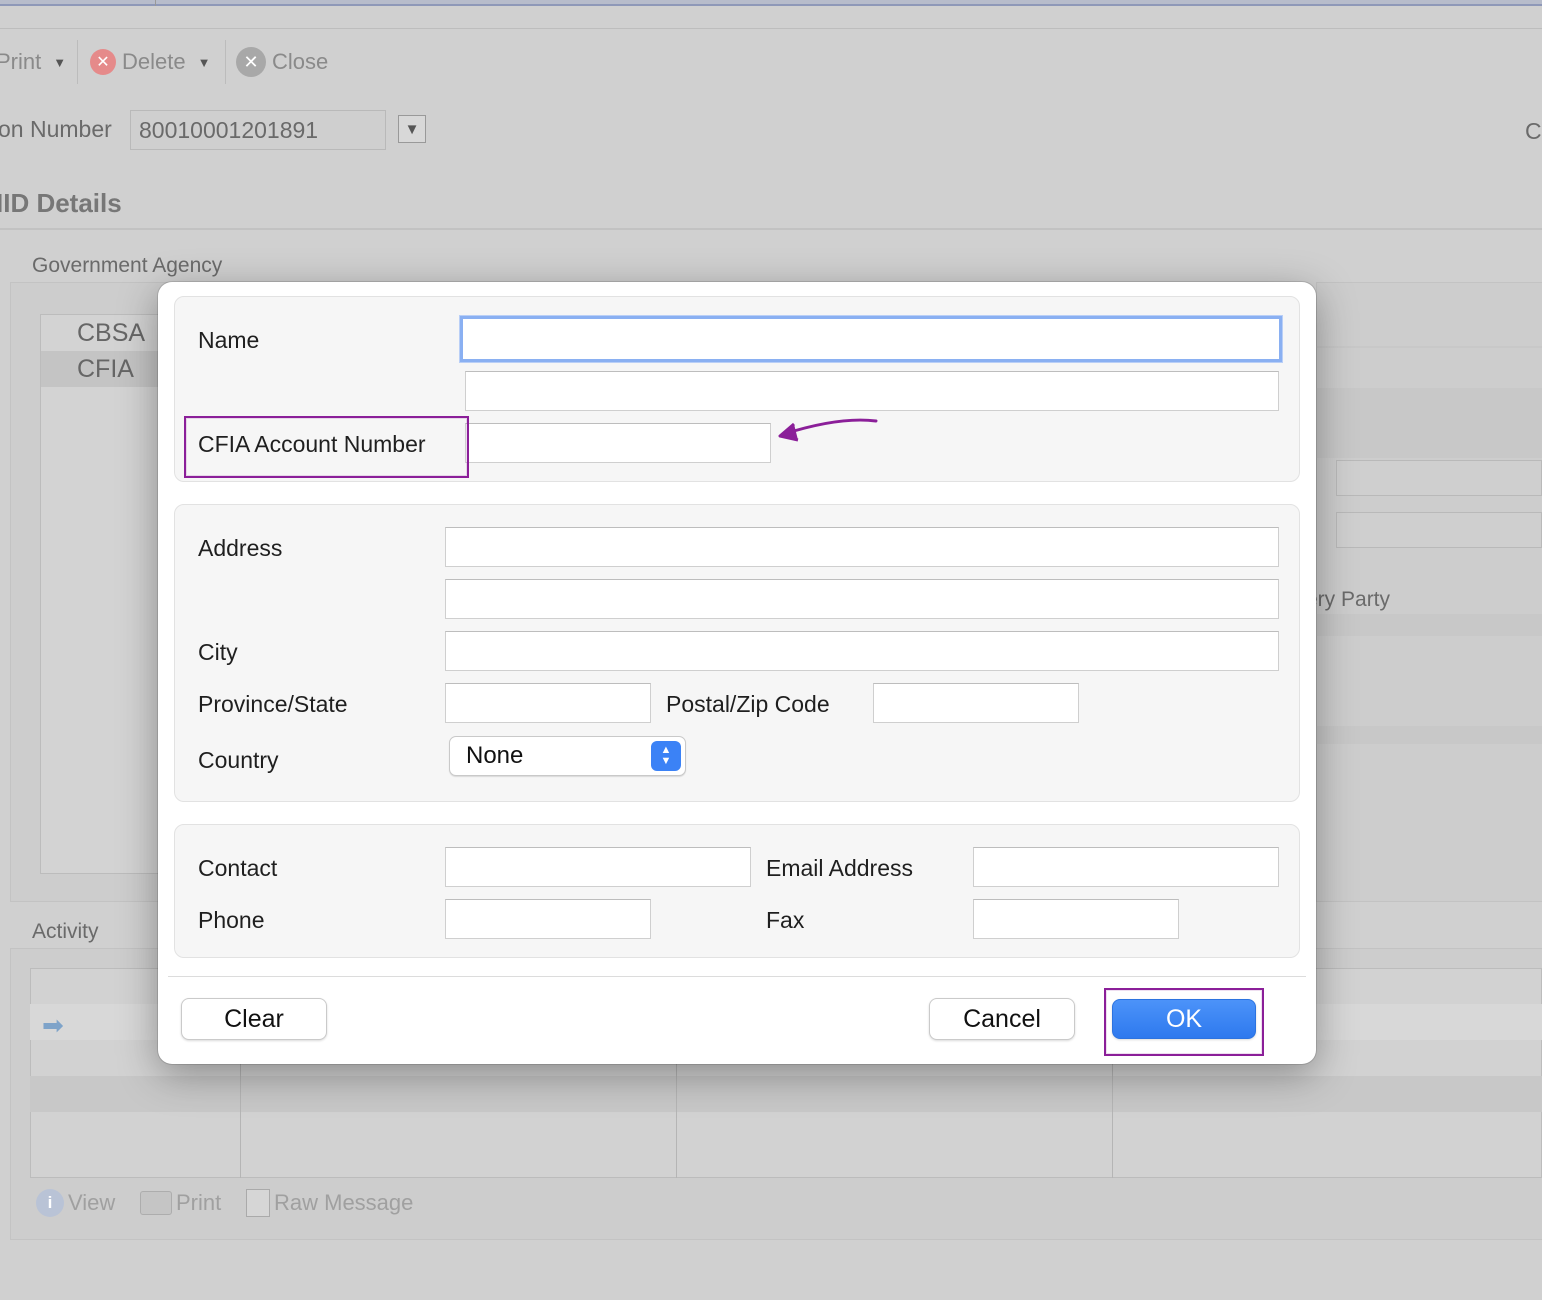 This screenshot has width=1542, height=1300. I want to click on email-label: Email Address, so click(840, 868).